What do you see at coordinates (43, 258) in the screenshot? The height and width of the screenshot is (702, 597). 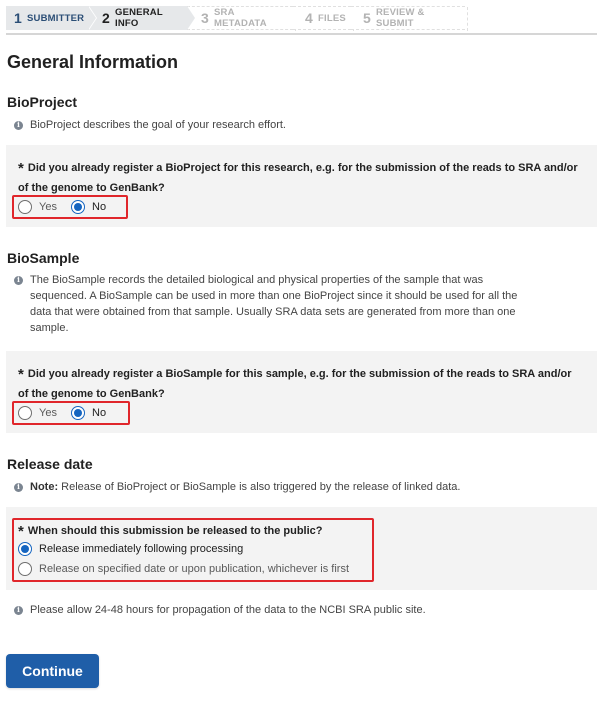 I see `biosample-title: BioSample` at bounding box center [43, 258].